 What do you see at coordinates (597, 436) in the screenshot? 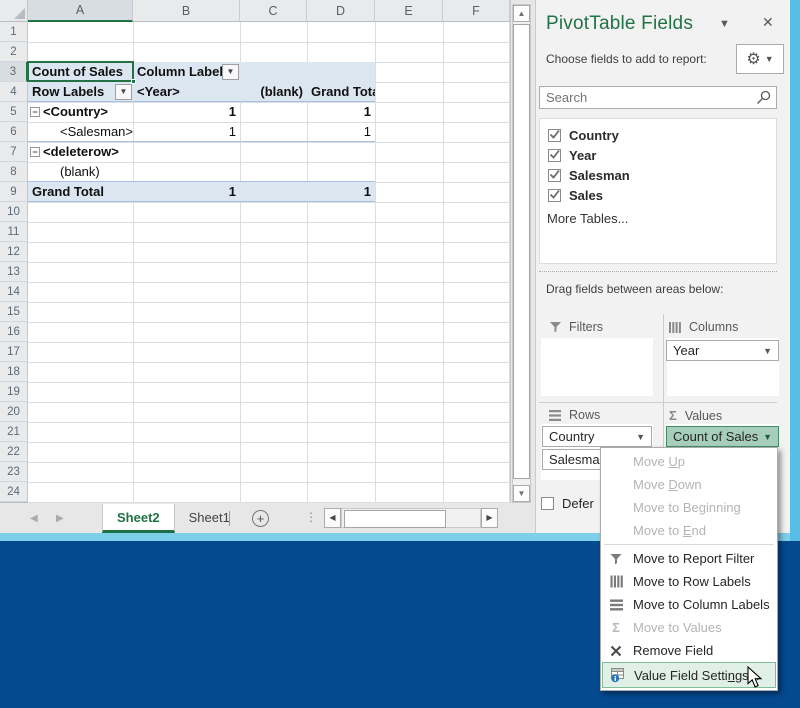
I see `rows-chip-country: Country ▼` at bounding box center [597, 436].